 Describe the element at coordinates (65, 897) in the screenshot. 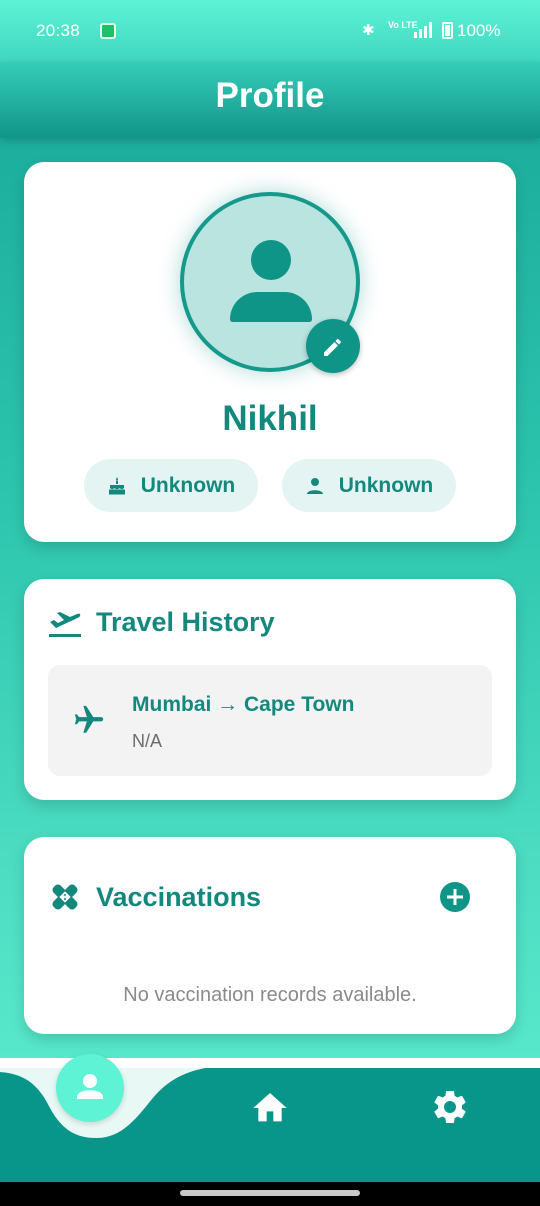

I see `bandage-icon` at that location.